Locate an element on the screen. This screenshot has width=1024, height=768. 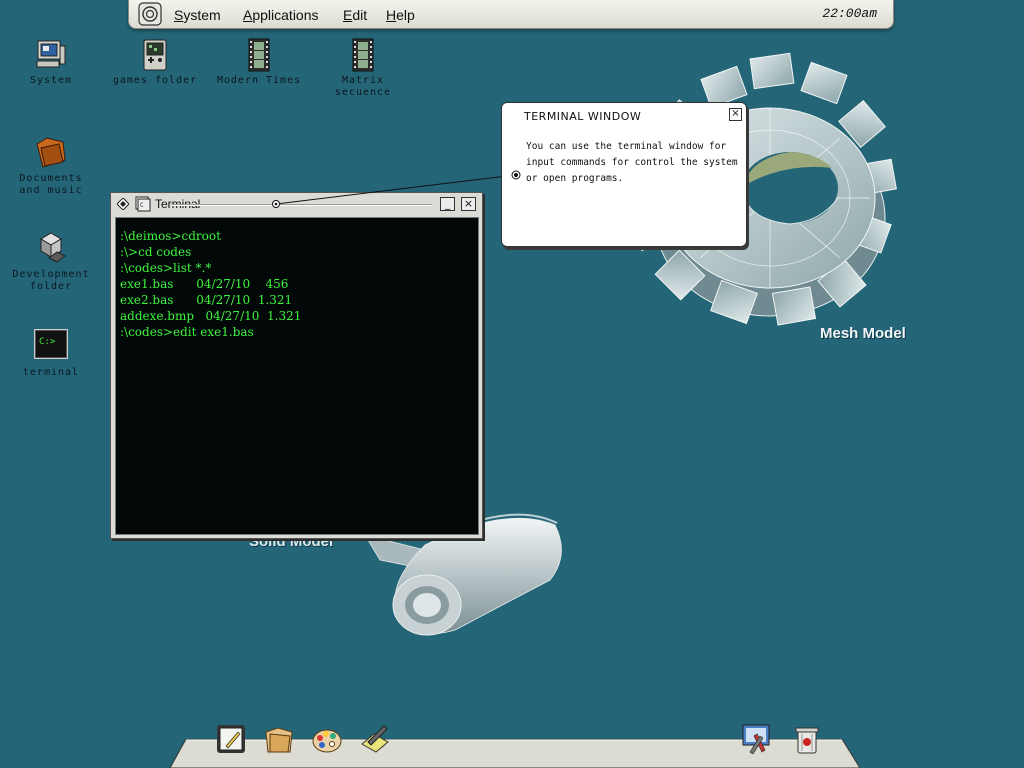
desktop-icon-label: games folder is located at coordinates (155, 80).